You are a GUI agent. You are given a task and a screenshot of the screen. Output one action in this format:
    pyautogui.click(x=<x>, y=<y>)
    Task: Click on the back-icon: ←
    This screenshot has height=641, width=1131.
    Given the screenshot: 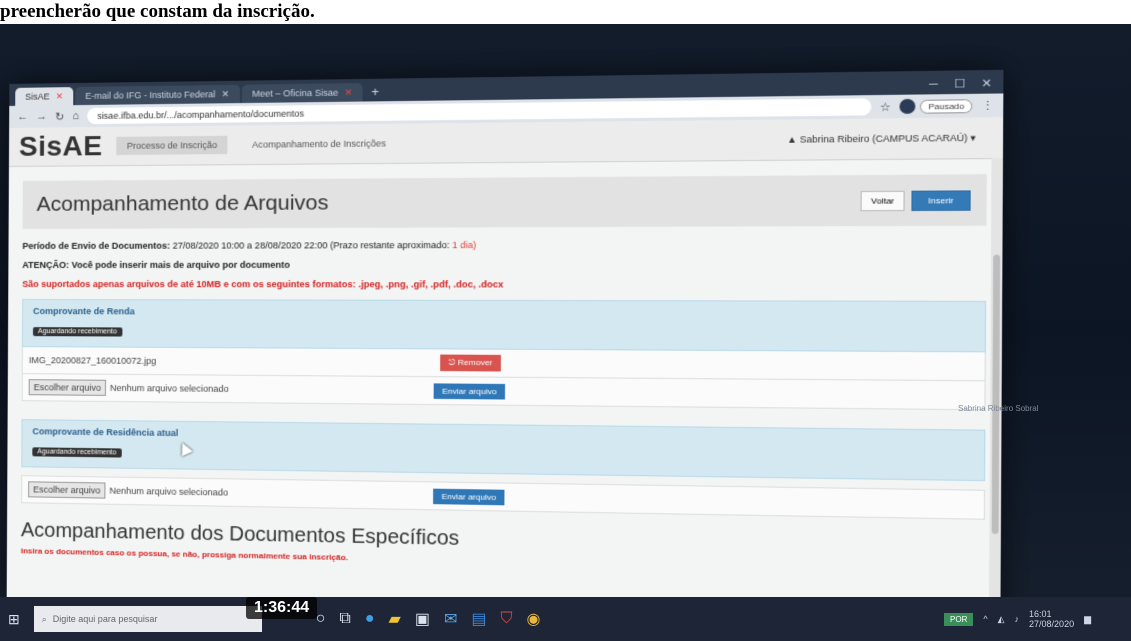 What is the action you would take?
    pyautogui.click(x=22, y=117)
    